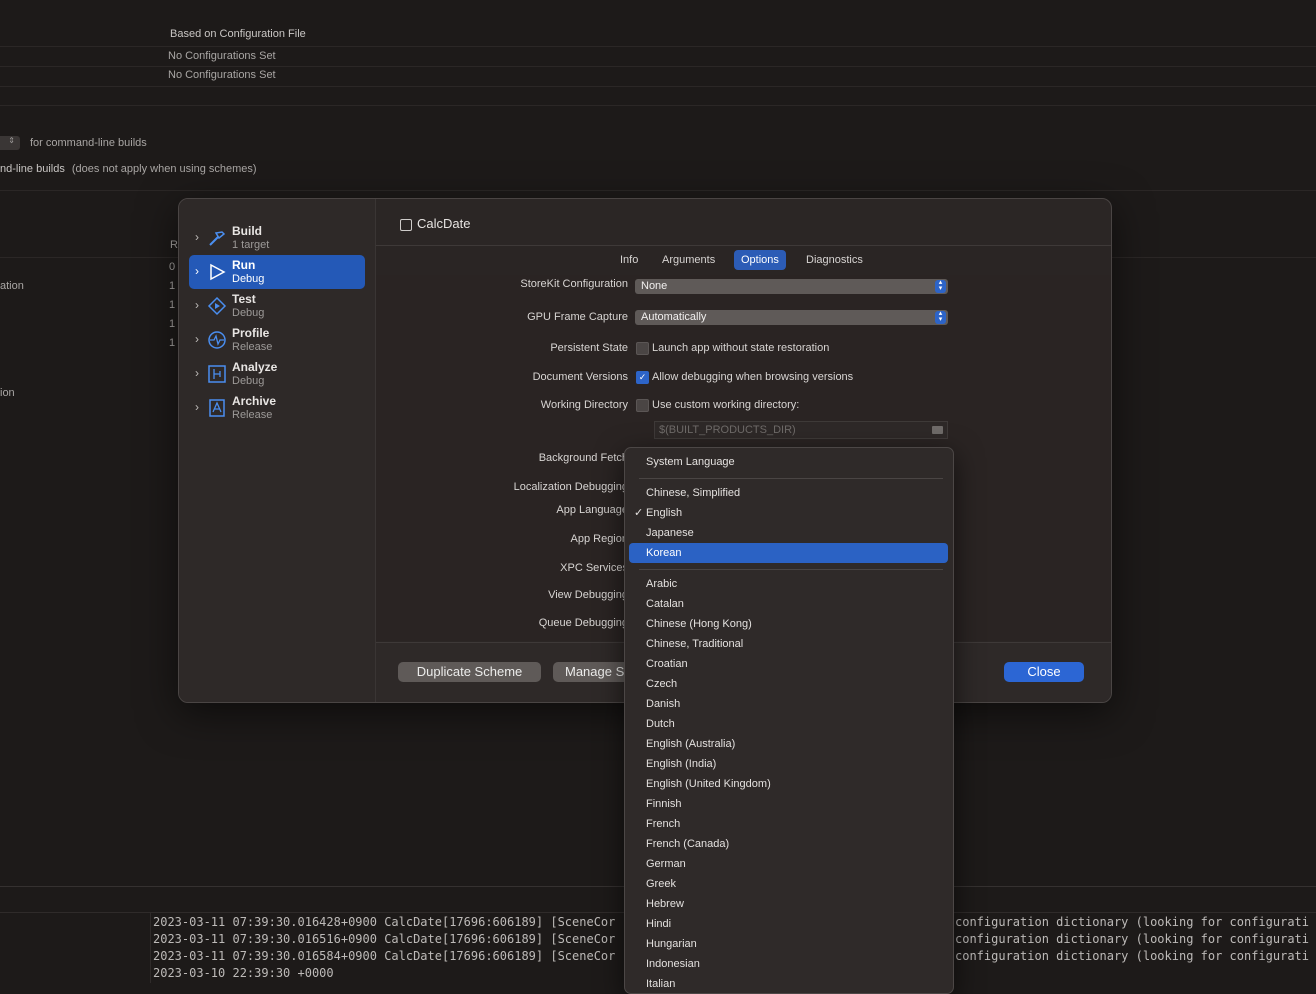 The image size is (1316, 994). What do you see at coordinates (247, 231) in the screenshot?
I see `action-title: Build` at bounding box center [247, 231].